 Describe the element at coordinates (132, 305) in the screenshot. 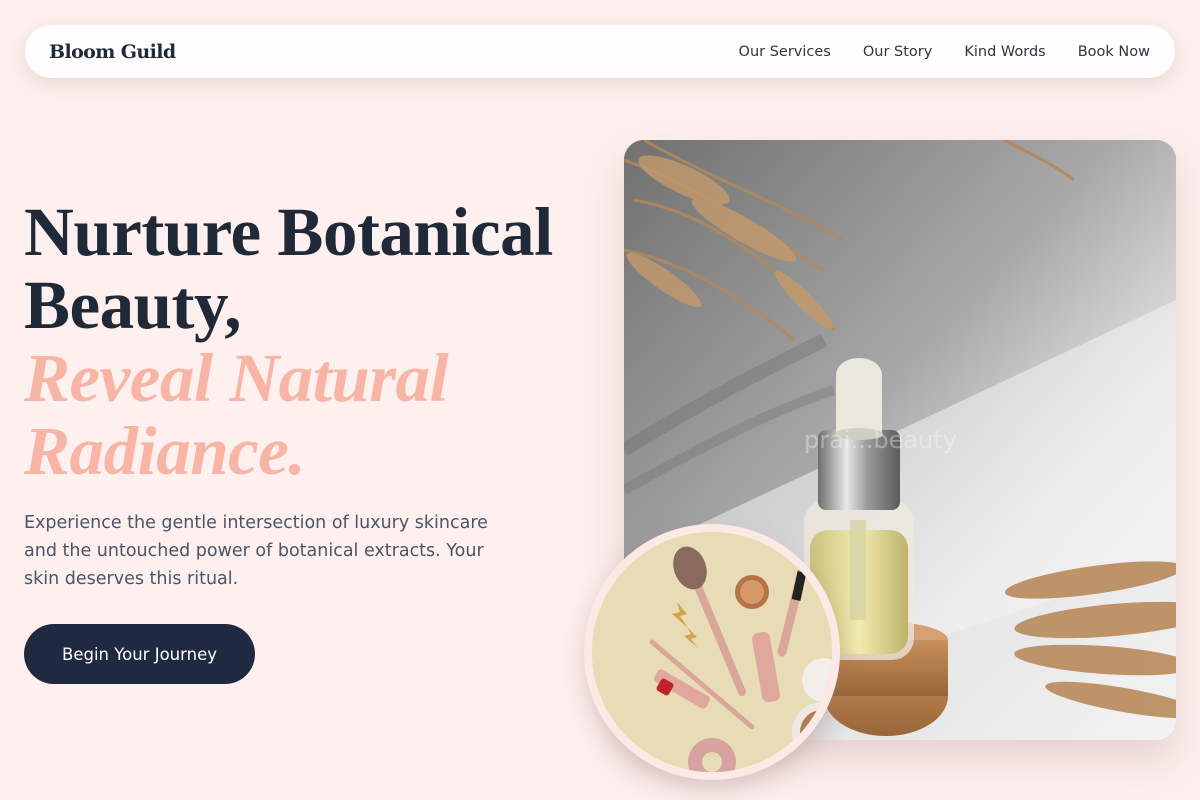

I see `headline-line-2: Beauty,` at that location.